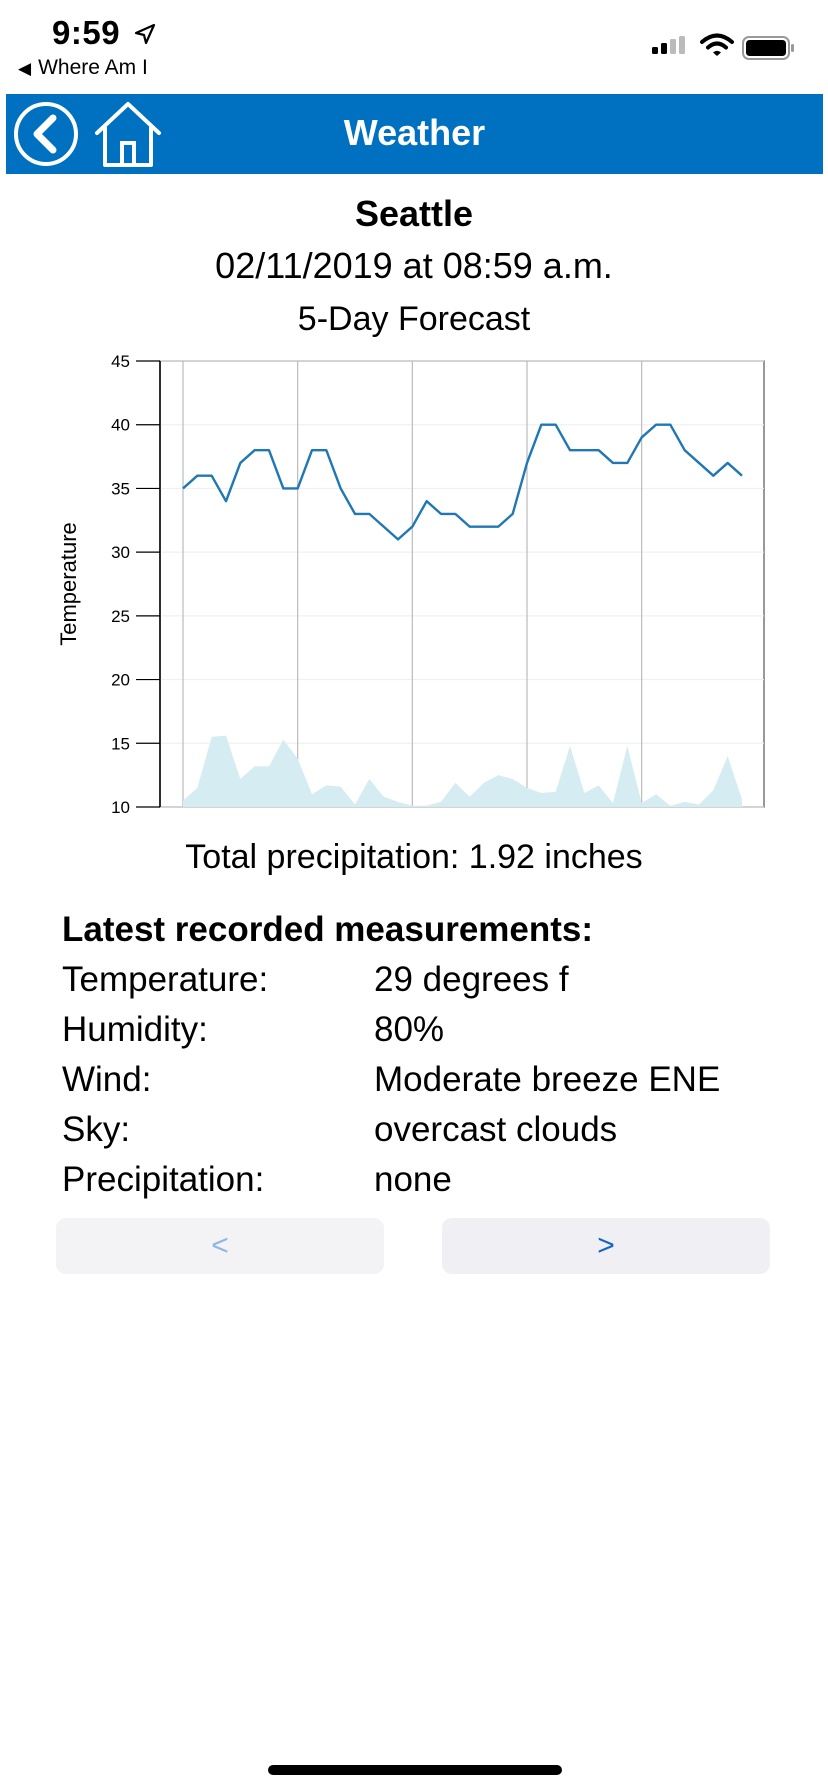 The height and width of the screenshot is (1792, 828). I want to click on y-tick-label: 45, so click(120, 361).